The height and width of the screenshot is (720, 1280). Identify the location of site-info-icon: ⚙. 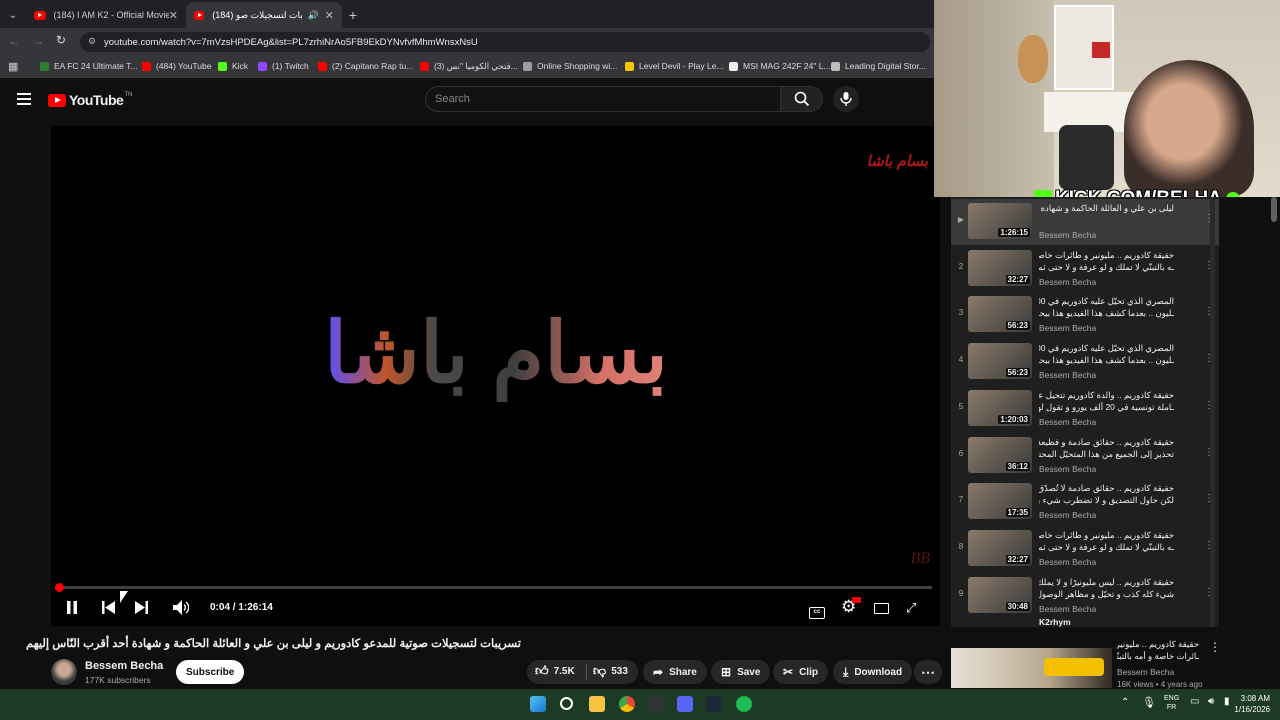
(92, 41).